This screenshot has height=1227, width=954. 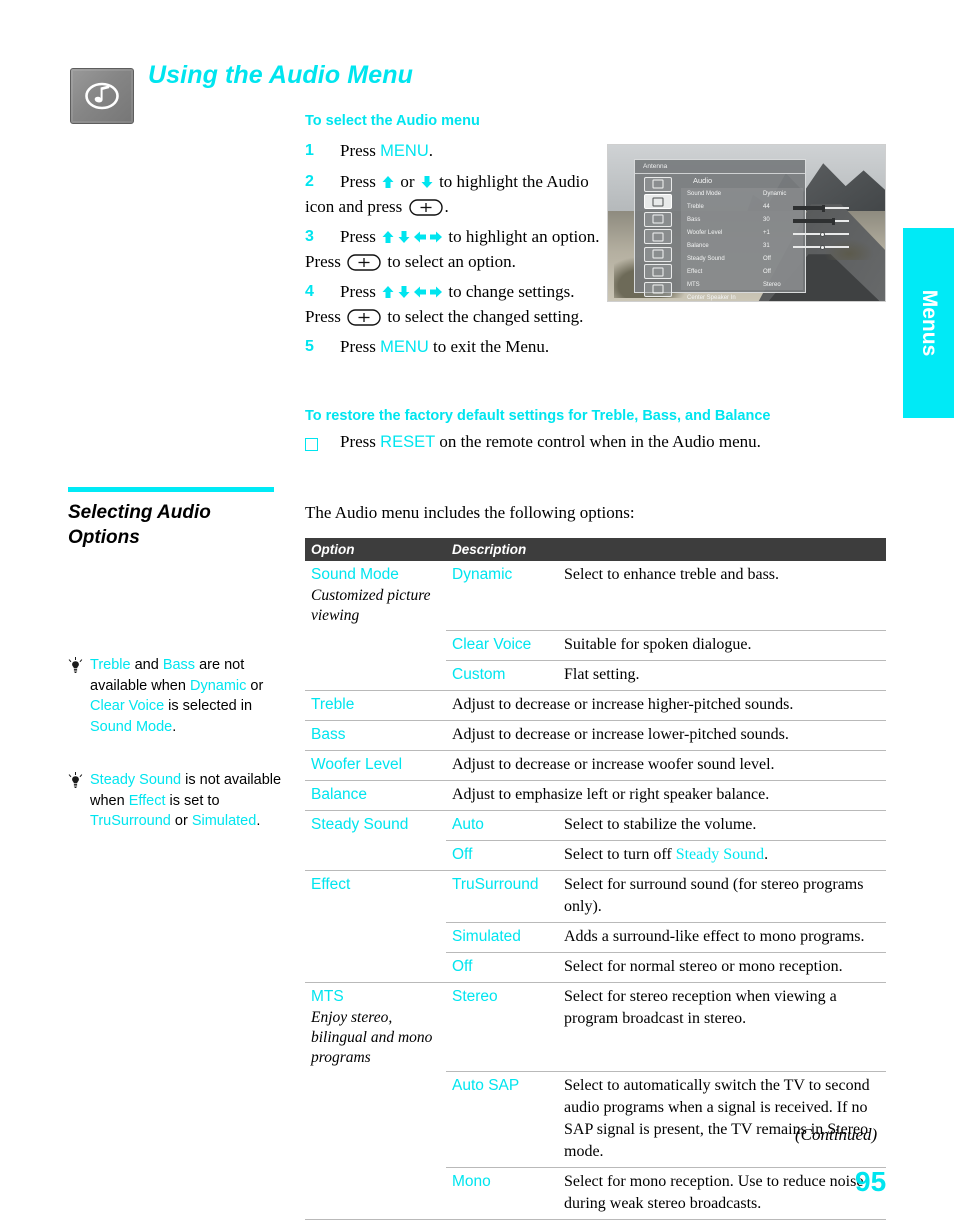 I want to click on osd-row: Bass 30, so click(x=765, y=220).